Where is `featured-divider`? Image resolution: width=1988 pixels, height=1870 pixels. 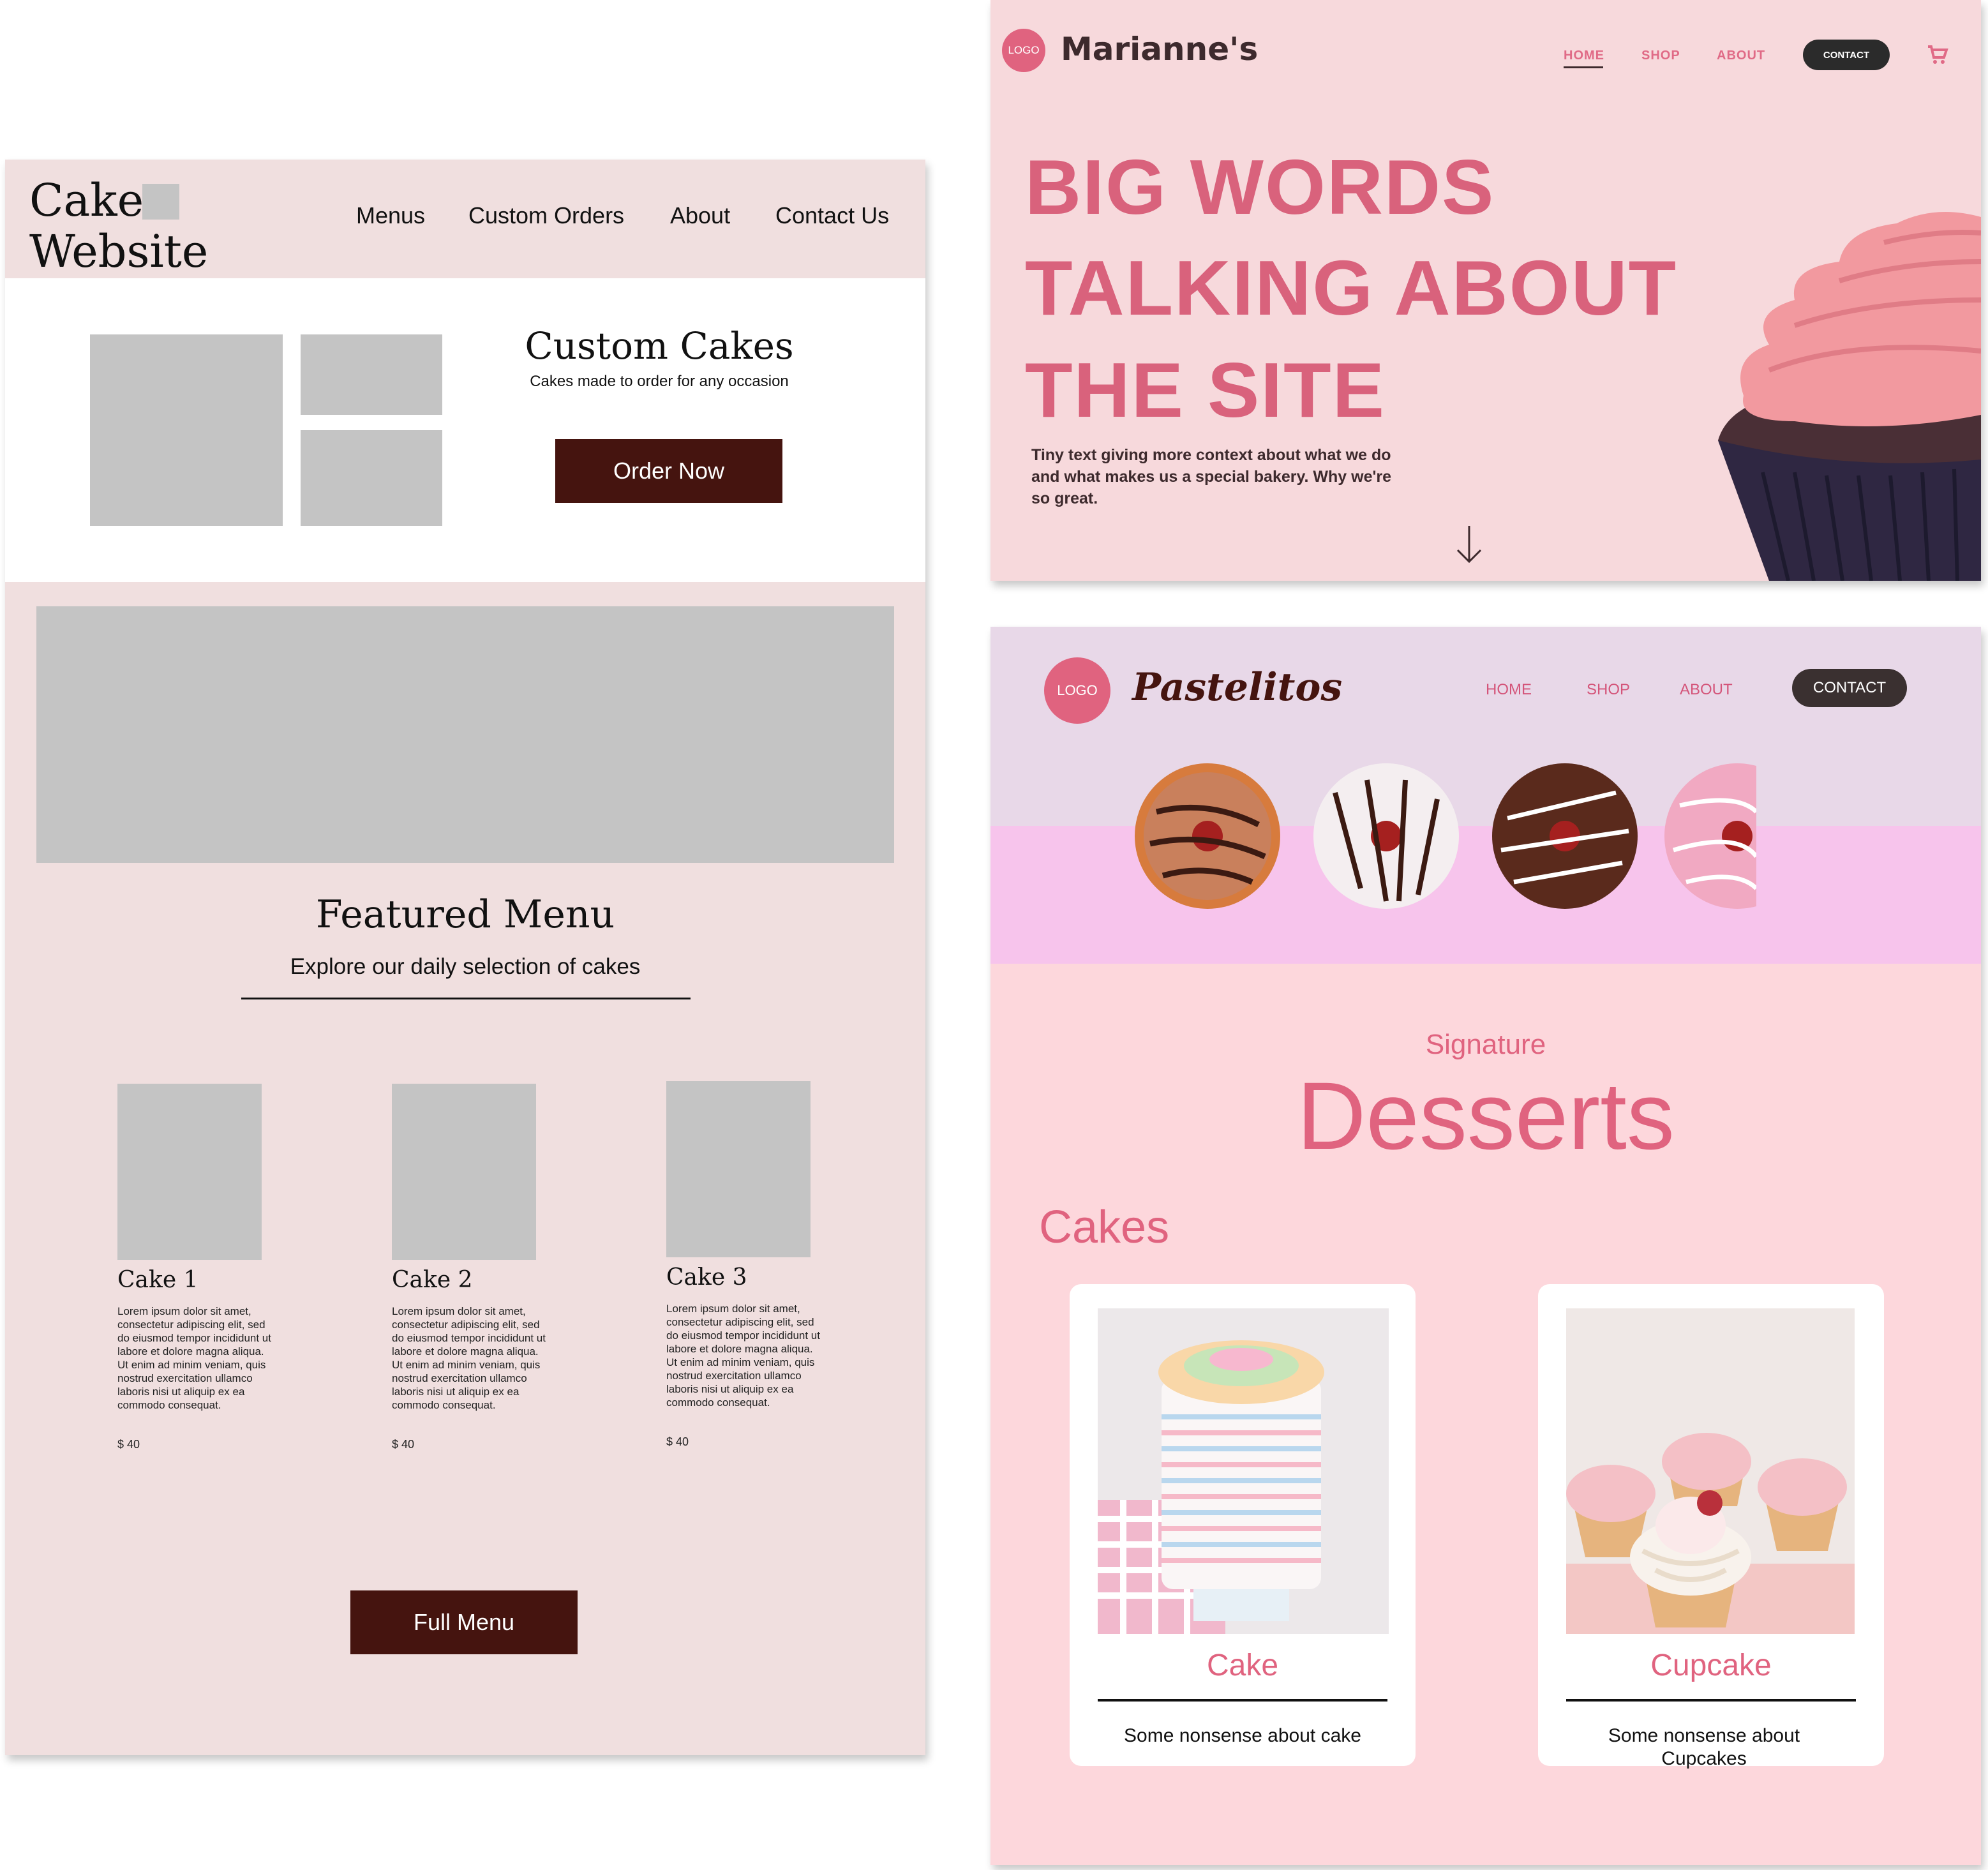
featured-divider is located at coordinates (466, 998).